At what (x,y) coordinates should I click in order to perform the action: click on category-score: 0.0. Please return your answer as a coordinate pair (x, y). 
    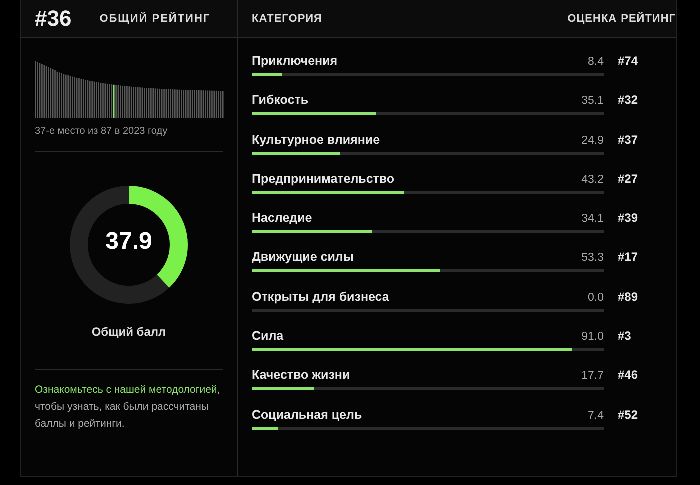
    Looking at the image, I should click on (596, 298).